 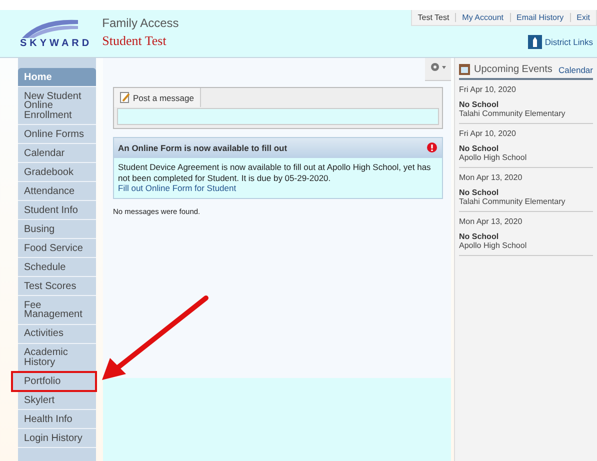 I want to click on header-link: Email History, so click(x=540, y=17).